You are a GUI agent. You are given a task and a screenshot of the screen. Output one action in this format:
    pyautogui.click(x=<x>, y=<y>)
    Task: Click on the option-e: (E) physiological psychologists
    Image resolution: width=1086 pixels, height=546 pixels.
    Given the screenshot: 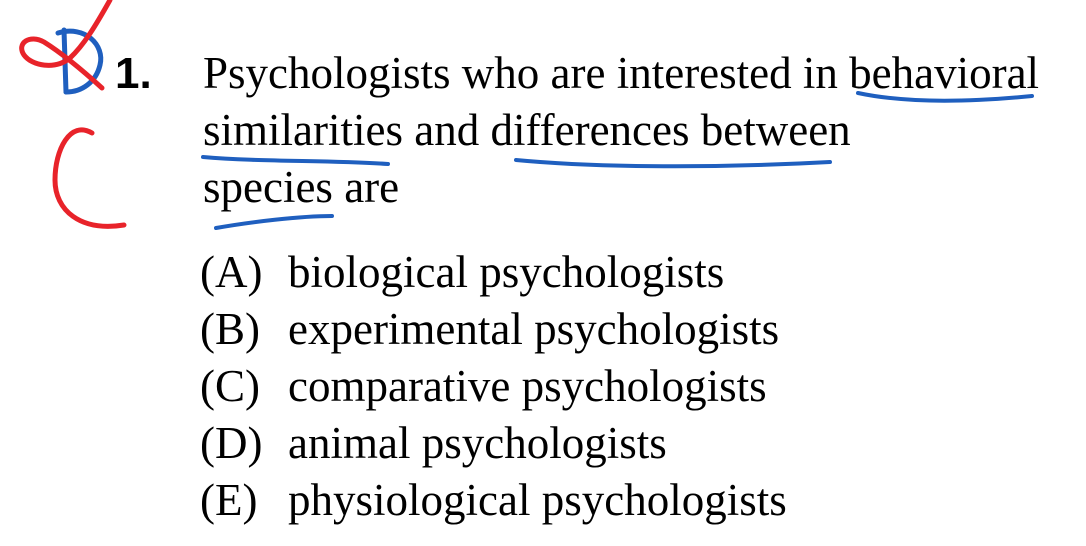 What is the action you would take?
    pyautogui.click(x=493, y=500)
    